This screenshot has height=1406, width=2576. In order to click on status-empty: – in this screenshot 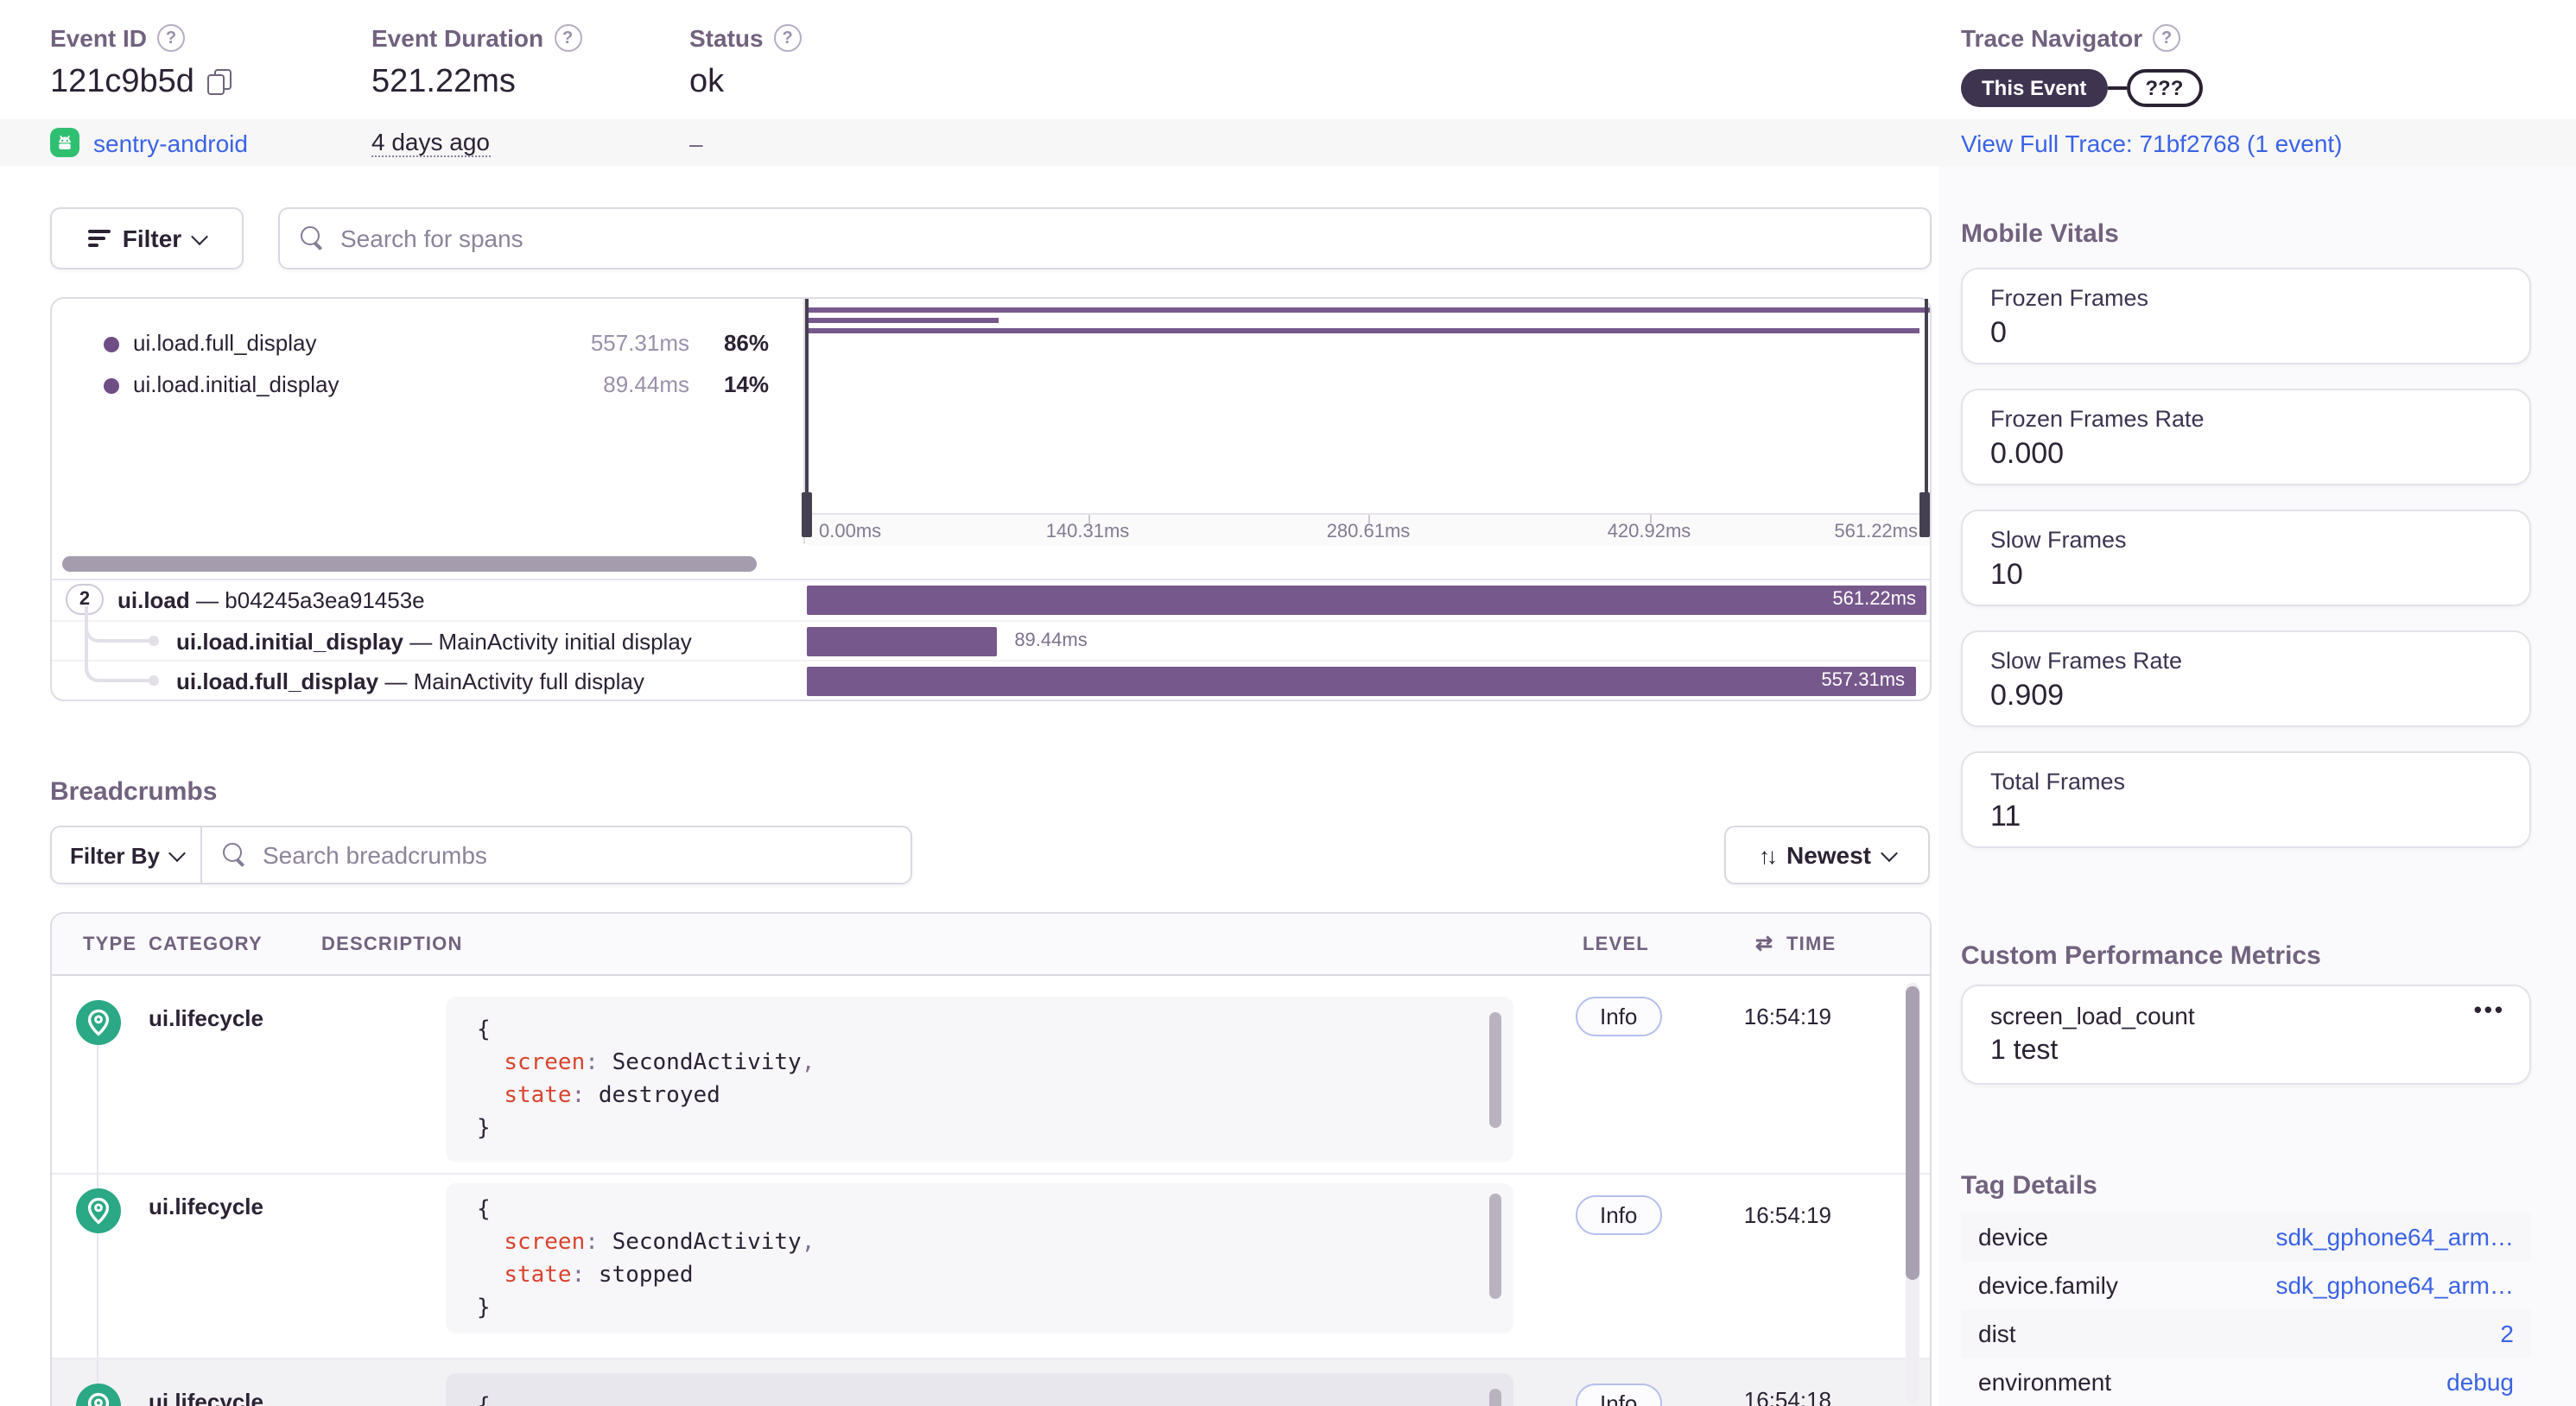, I will do `click(696, 142)`.